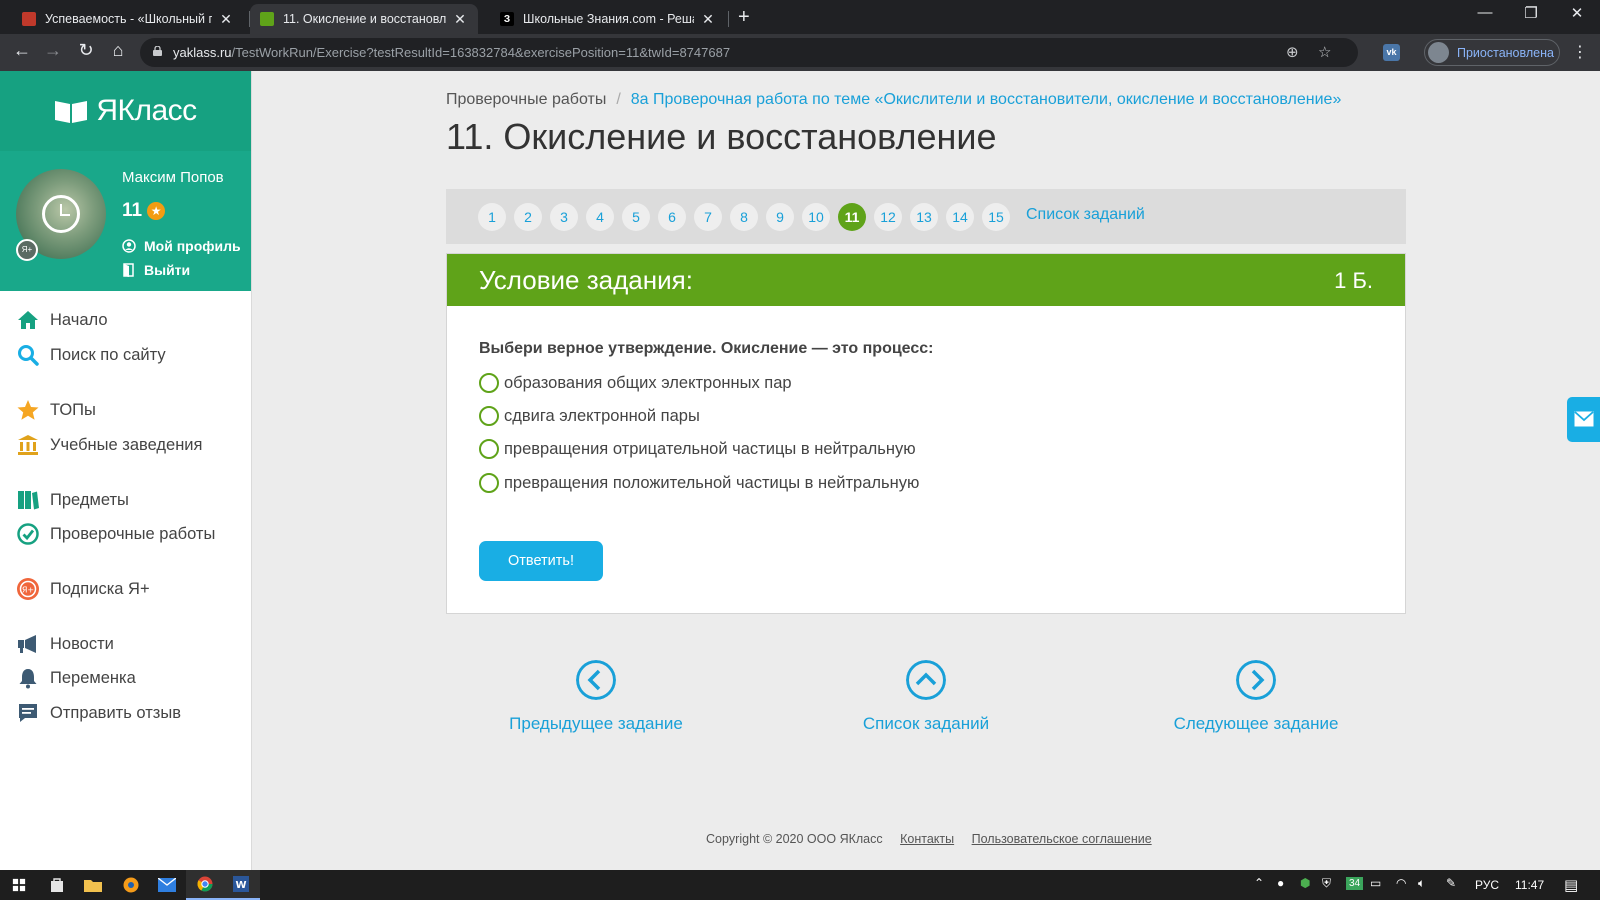 The height and width of the screenshot is (900, 1600). I want to click on sidebar-item-news: Новости, so click(65, 644).